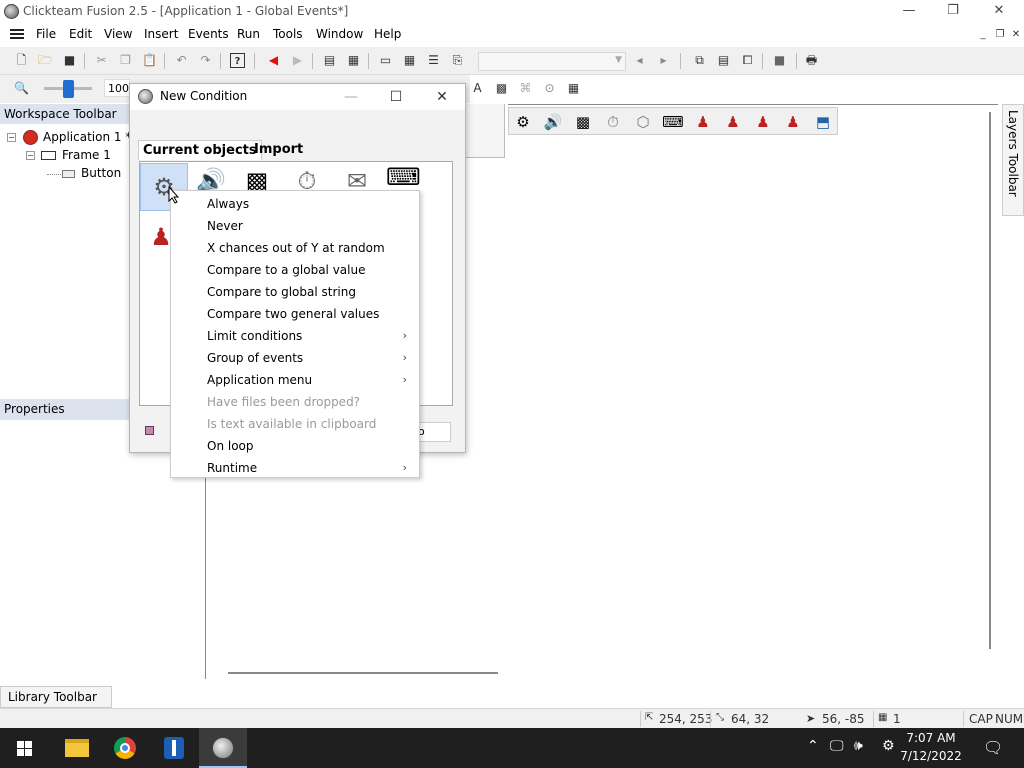  Describe the element at coordinates (87, 137) in the screenshot. I see `tree-item-application: Application 1 *` at that location.